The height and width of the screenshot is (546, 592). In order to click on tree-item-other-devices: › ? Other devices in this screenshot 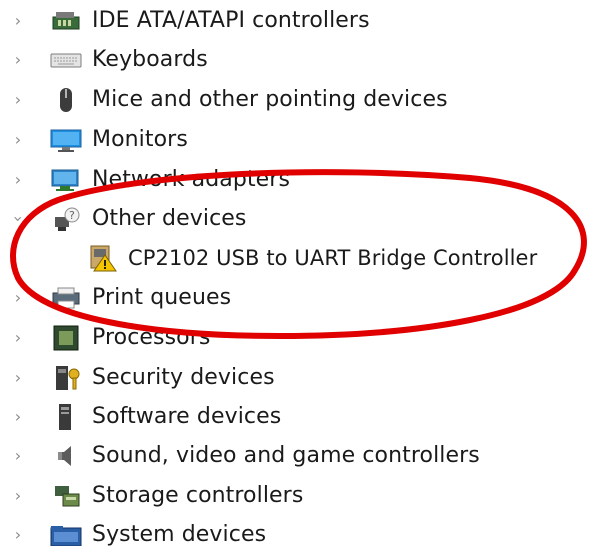, I will do `click(128, 218)`.